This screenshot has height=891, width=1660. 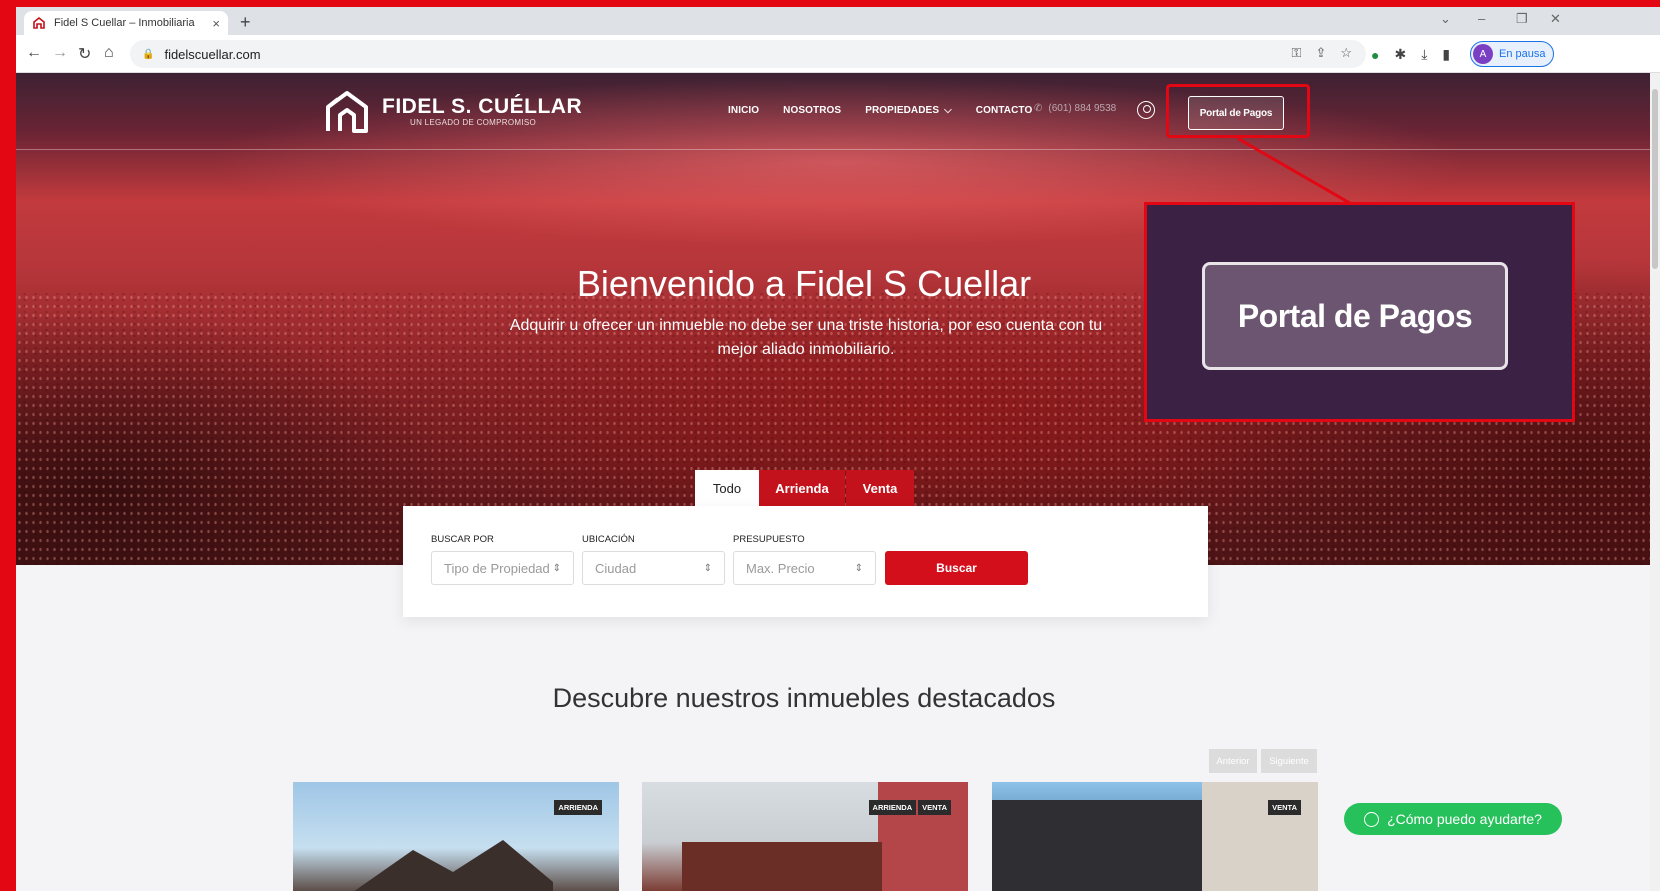 I want to click on phone-icon: ✆, so click(x=1038, y=108).